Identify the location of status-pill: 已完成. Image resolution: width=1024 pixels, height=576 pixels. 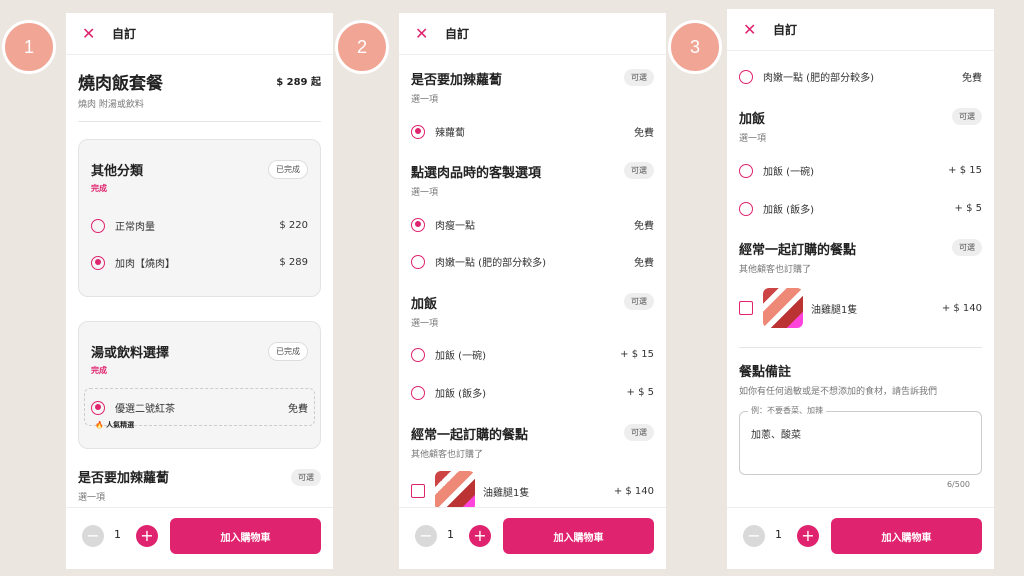
(288, 351).